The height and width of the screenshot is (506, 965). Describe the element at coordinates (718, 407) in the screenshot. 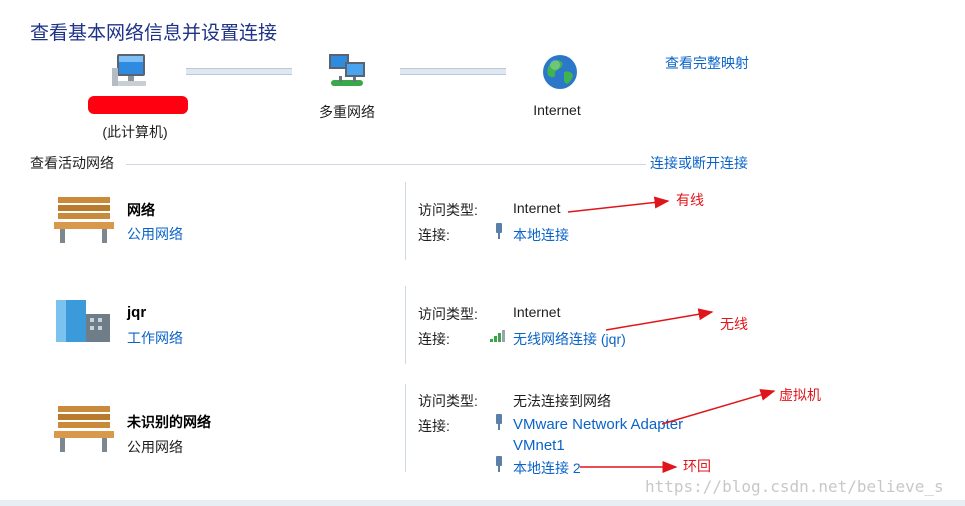

I see `vm-arrow` at that location.